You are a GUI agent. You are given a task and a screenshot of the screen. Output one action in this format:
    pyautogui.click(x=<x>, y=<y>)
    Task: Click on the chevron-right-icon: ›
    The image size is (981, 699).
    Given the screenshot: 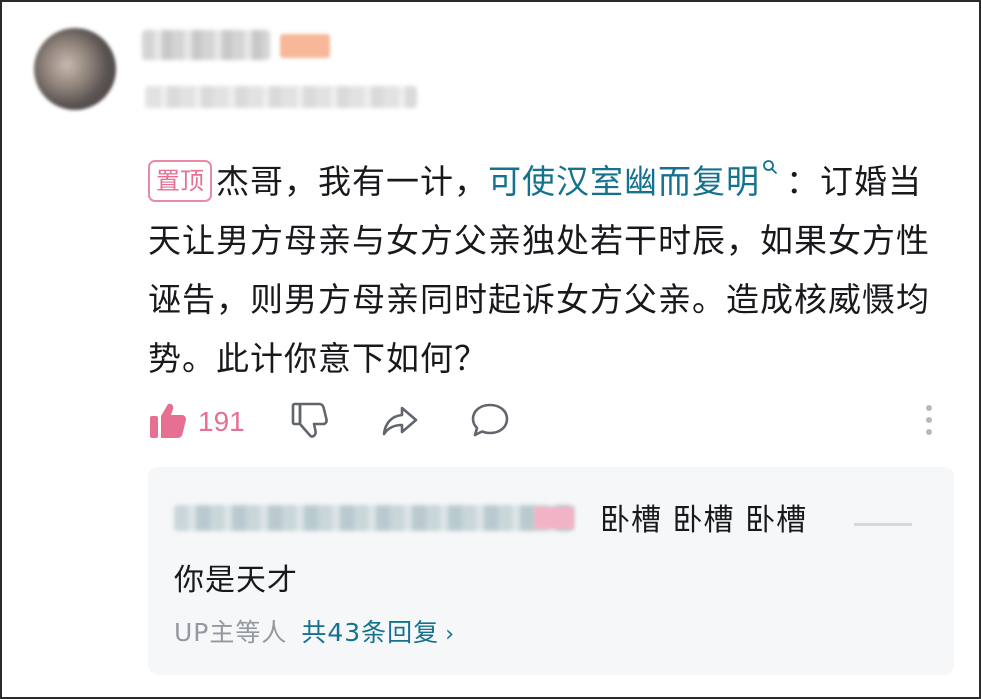 What is the action you would take?
    pyautogui.click(x=450, y=634)
    